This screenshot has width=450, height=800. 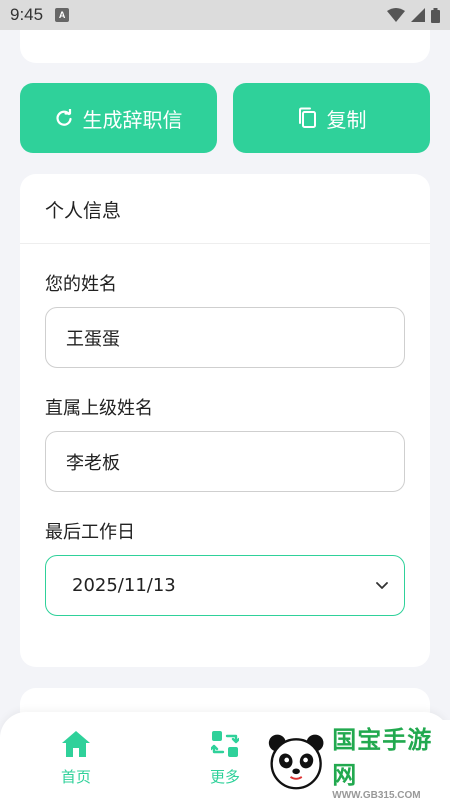 I want to click on name-value: 王蛋蛋, so click(x=93, y=339).